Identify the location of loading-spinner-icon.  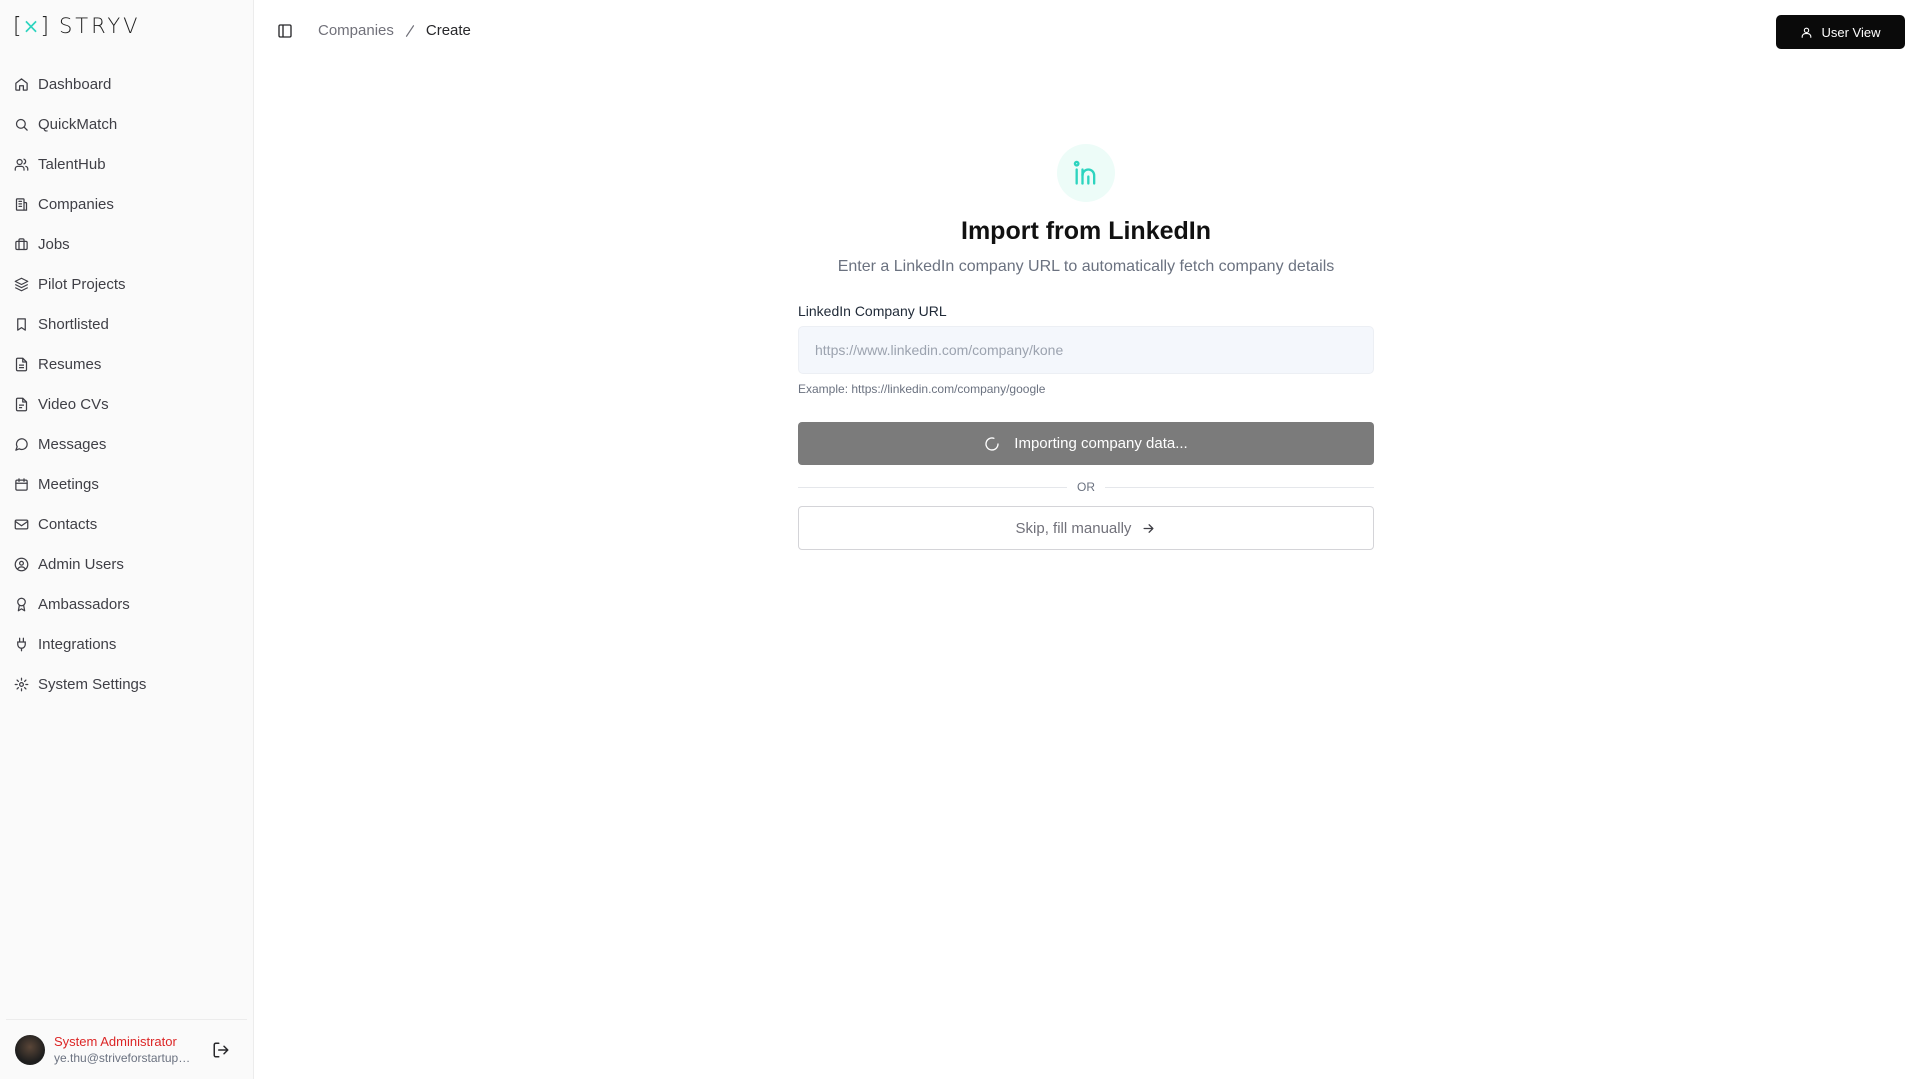
(992, 443).